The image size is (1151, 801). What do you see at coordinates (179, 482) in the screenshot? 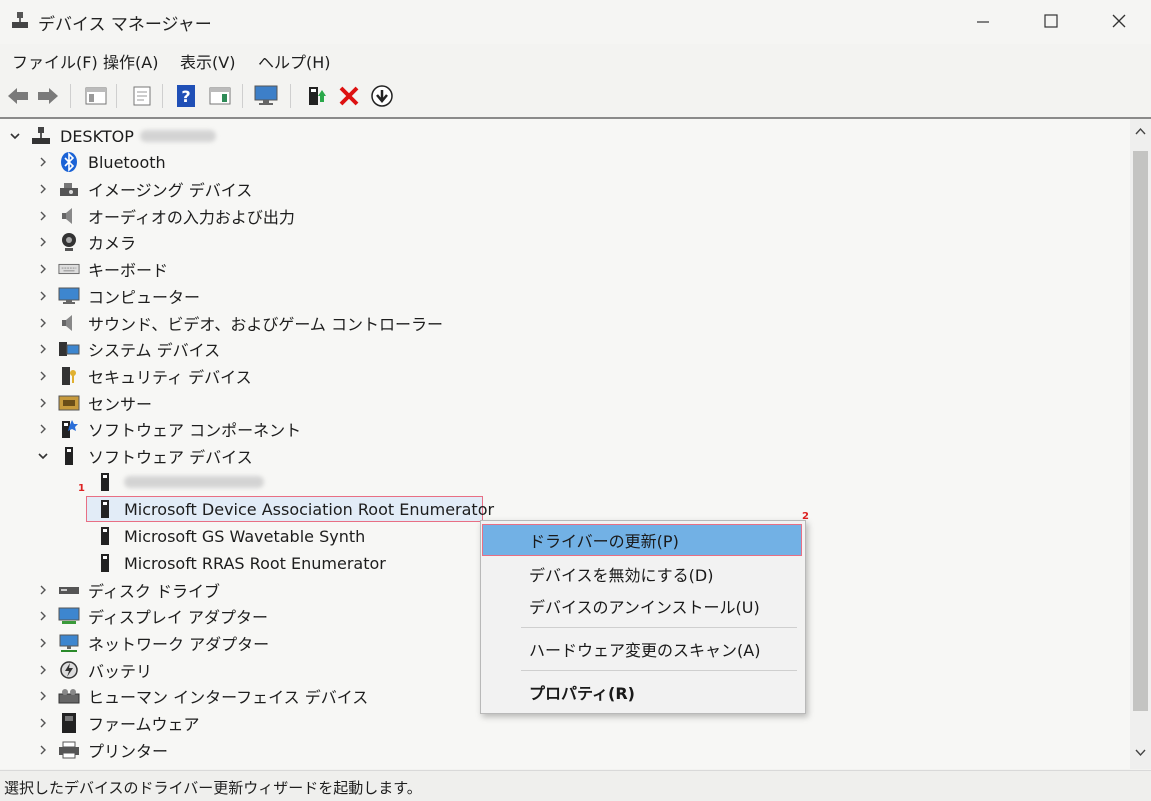
I see `tree-item-redacted-device` at bounding box center [179, 482].